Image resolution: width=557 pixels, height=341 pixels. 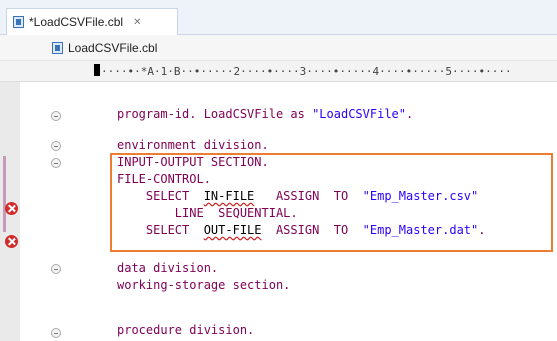 What do you see at coordinates (185, 330) in the screenshot?
I see `code-line-procedure-division: procedure division.` at bounding box center [185, 330].